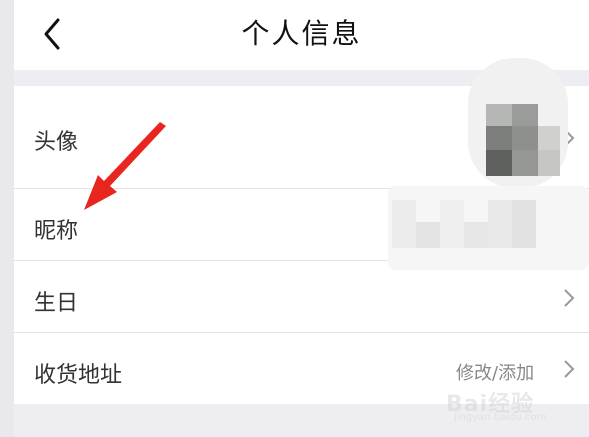 This screenshot has width=589, height=437. What do you see at coordinates (7, 218) in the screenshot?
I see `left-edge-strip` at bounding box center [7, 218].